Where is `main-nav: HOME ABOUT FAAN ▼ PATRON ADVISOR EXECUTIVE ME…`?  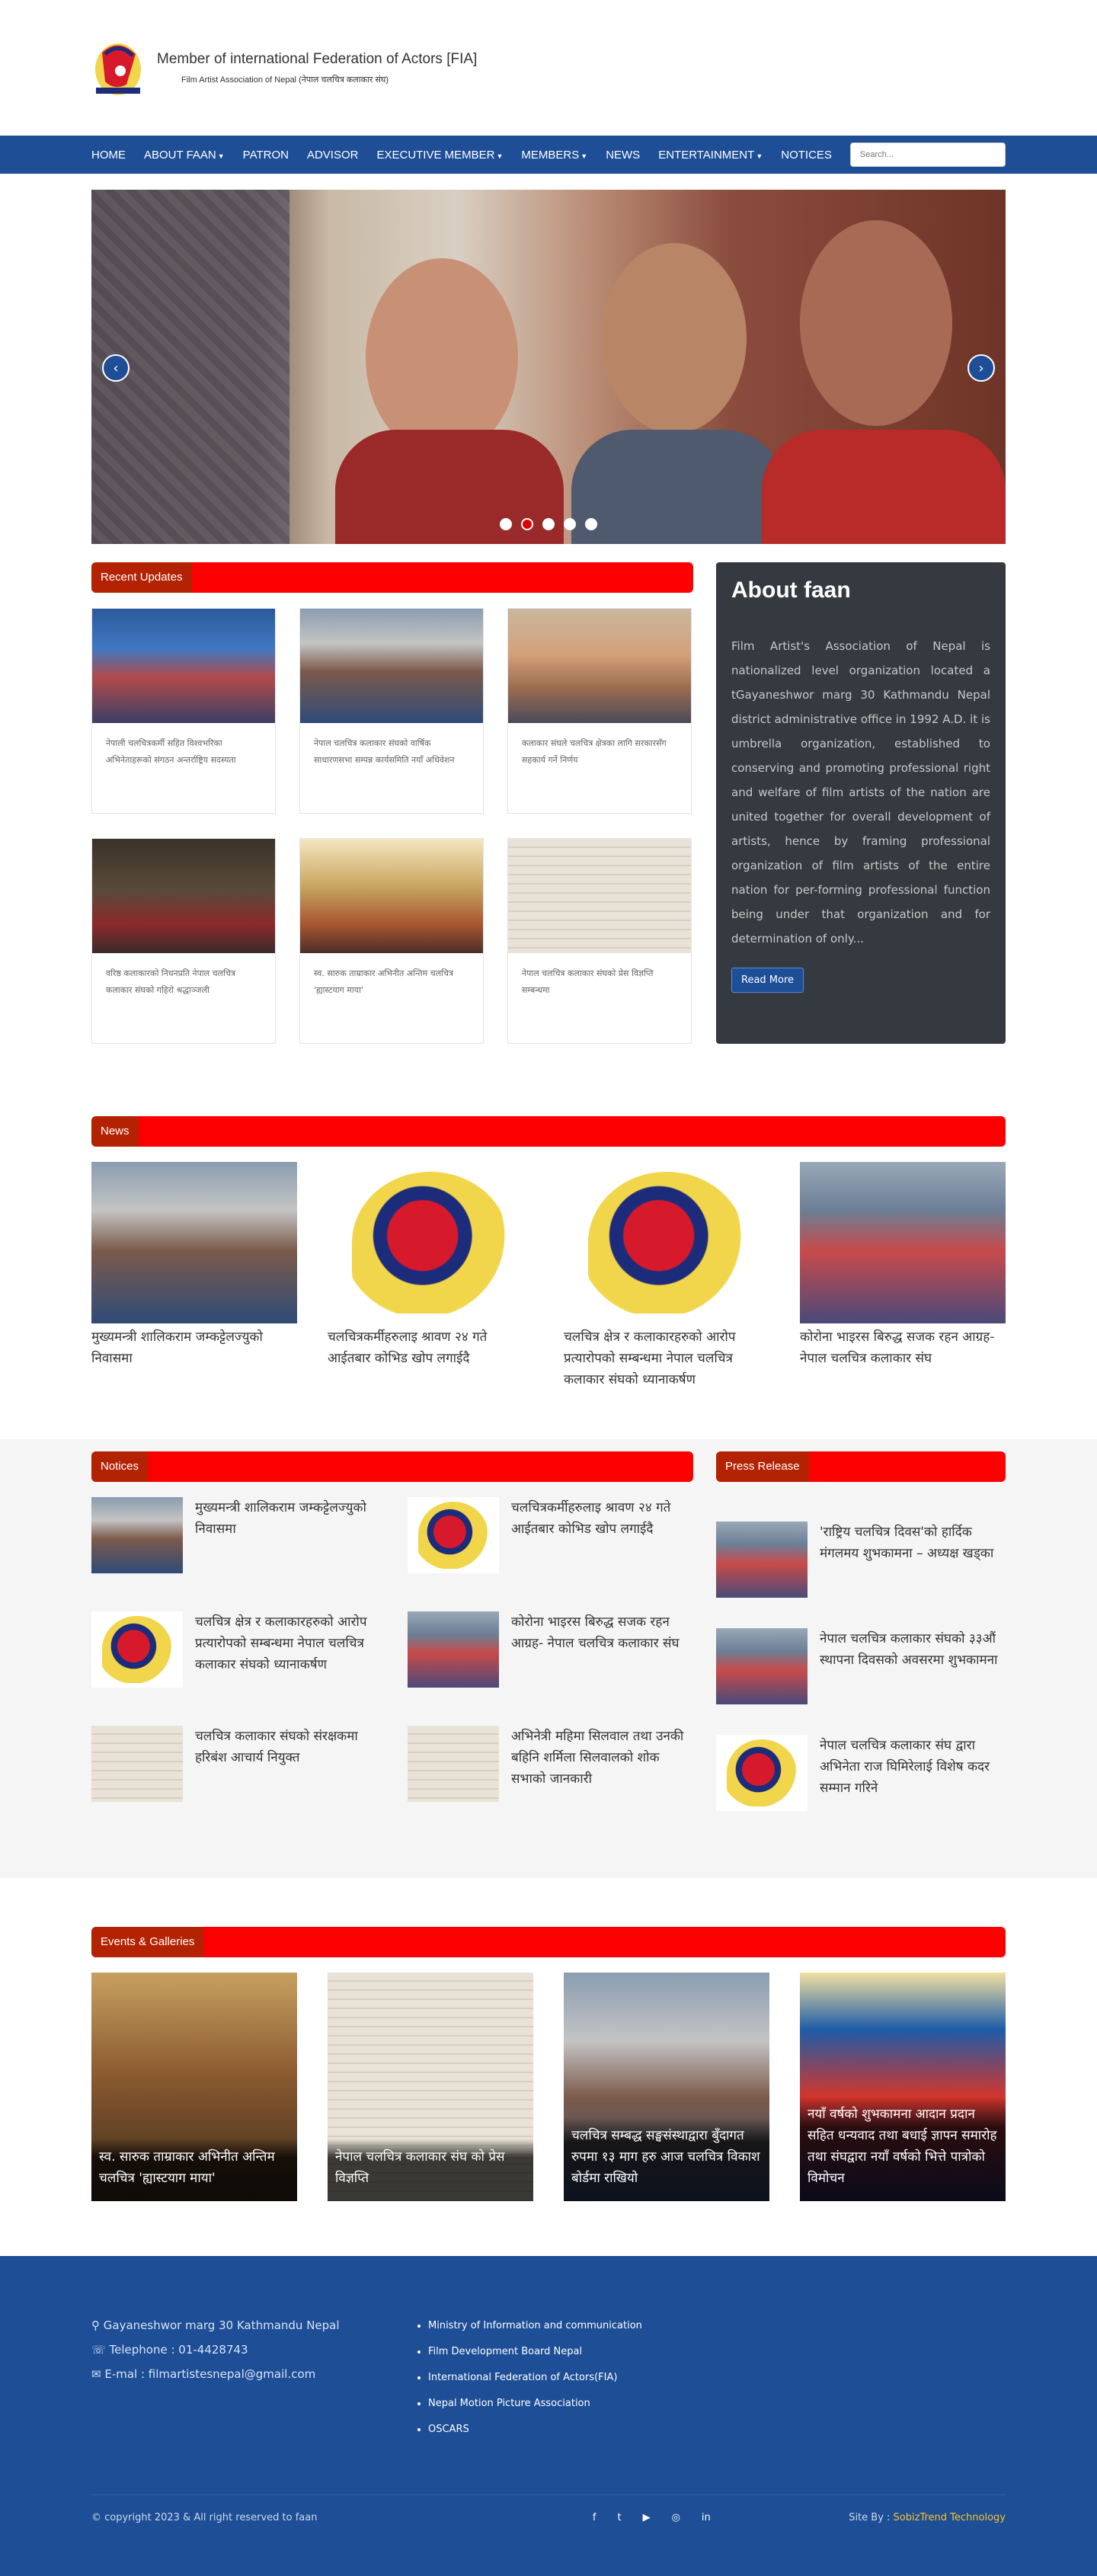
main-nav: HOME ABOUT FAAN ▼ PATRON ADVISOR EXECUTIVE ME… is located at coordinates (548, 155).